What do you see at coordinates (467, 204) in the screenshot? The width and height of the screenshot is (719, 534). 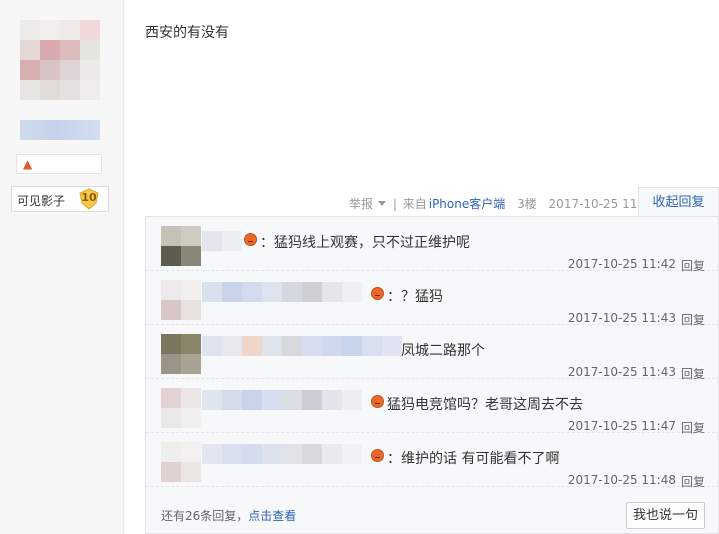 I see `client-link: iPhone客户端` at bounding box center [467, 204].